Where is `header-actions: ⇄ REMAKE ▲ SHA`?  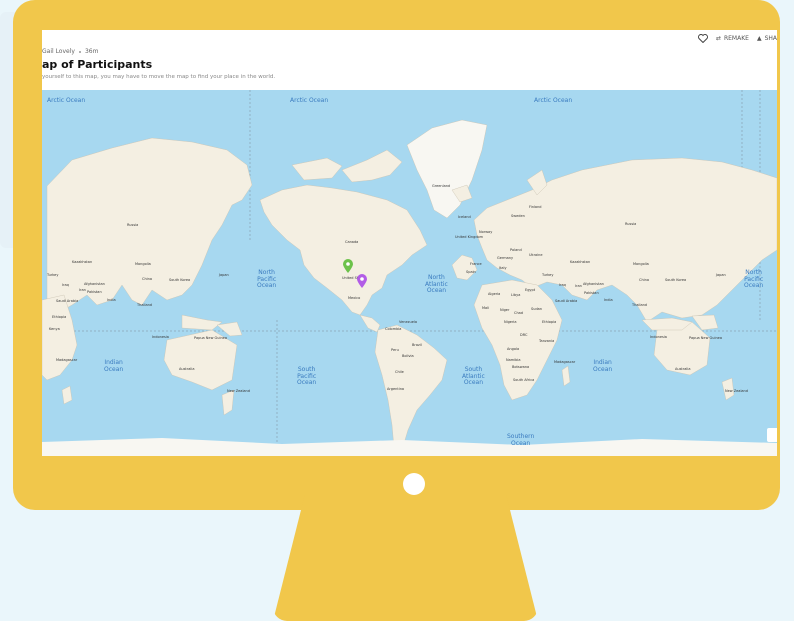 header-actions: ⇄ REMAKE ▲ SHA is located at coordinates (737, 38).